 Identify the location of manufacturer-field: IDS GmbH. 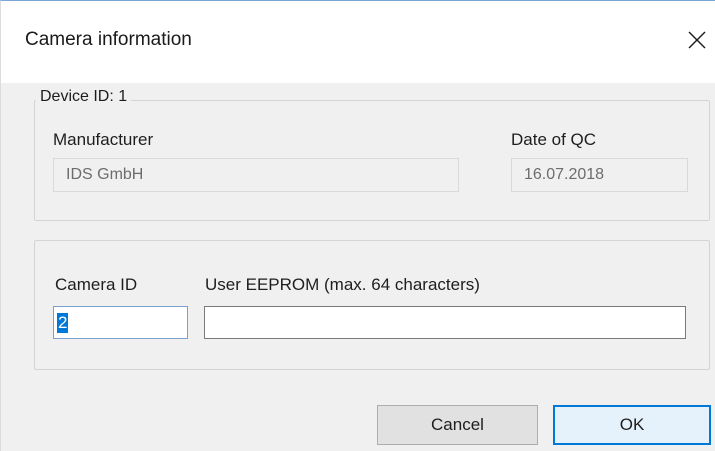
(256, 175).